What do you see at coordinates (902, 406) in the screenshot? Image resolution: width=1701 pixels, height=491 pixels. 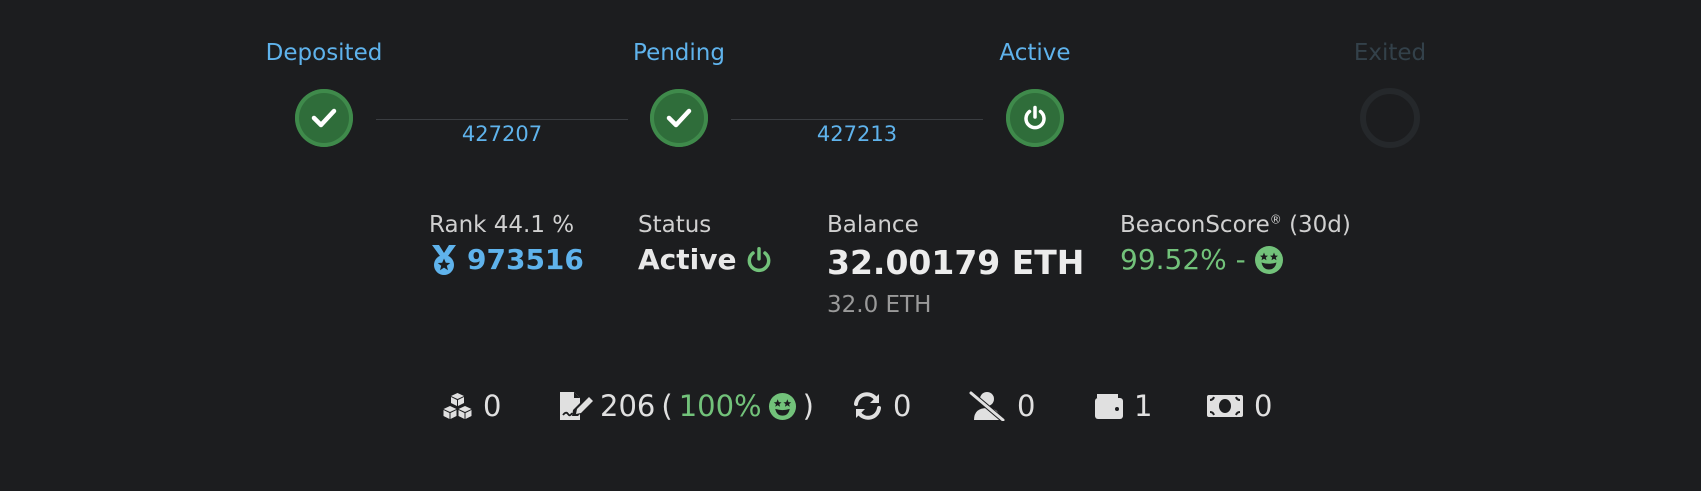 I see `sync-committee-count: 0` at bounding box center [902, 406].